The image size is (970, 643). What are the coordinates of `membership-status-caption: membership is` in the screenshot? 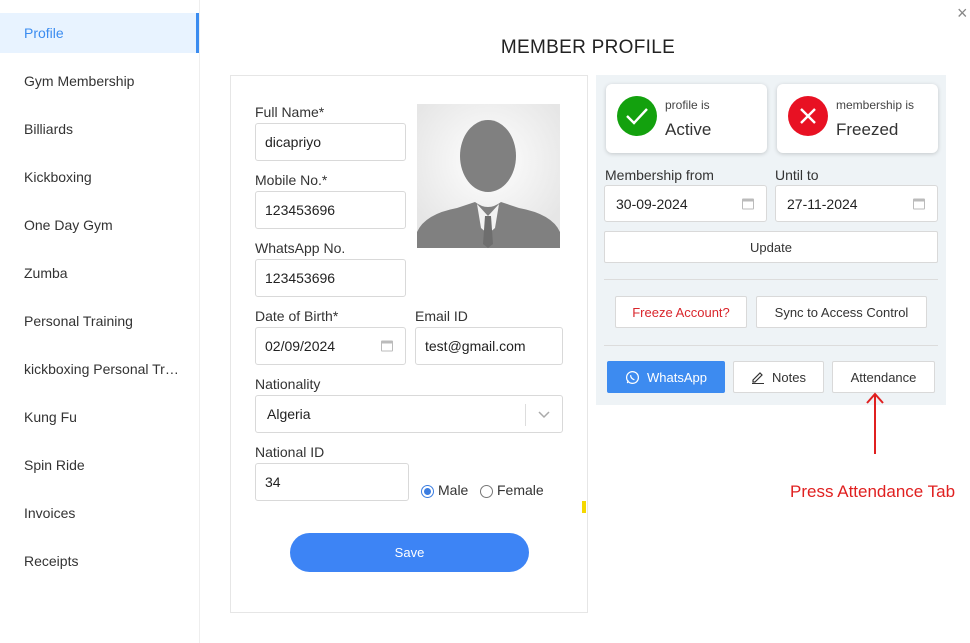 It's located at (875, 105).